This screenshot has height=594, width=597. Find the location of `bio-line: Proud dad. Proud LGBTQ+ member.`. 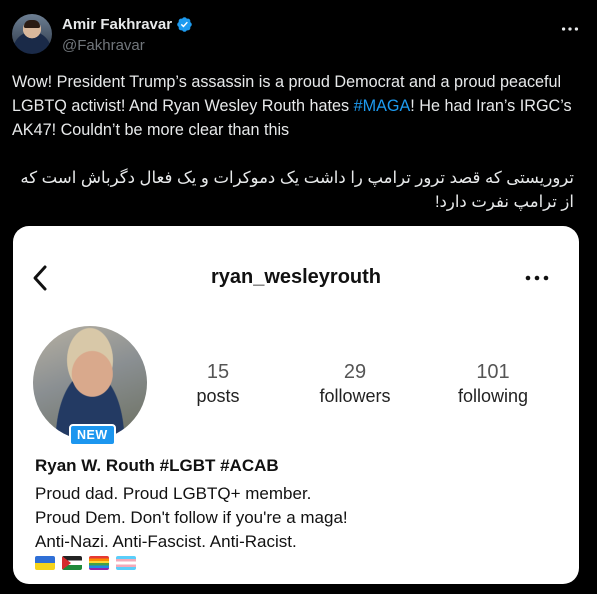

bio-line: Proud dad. Proud LGBTQ+ member. is located at coordinates (173, 493).